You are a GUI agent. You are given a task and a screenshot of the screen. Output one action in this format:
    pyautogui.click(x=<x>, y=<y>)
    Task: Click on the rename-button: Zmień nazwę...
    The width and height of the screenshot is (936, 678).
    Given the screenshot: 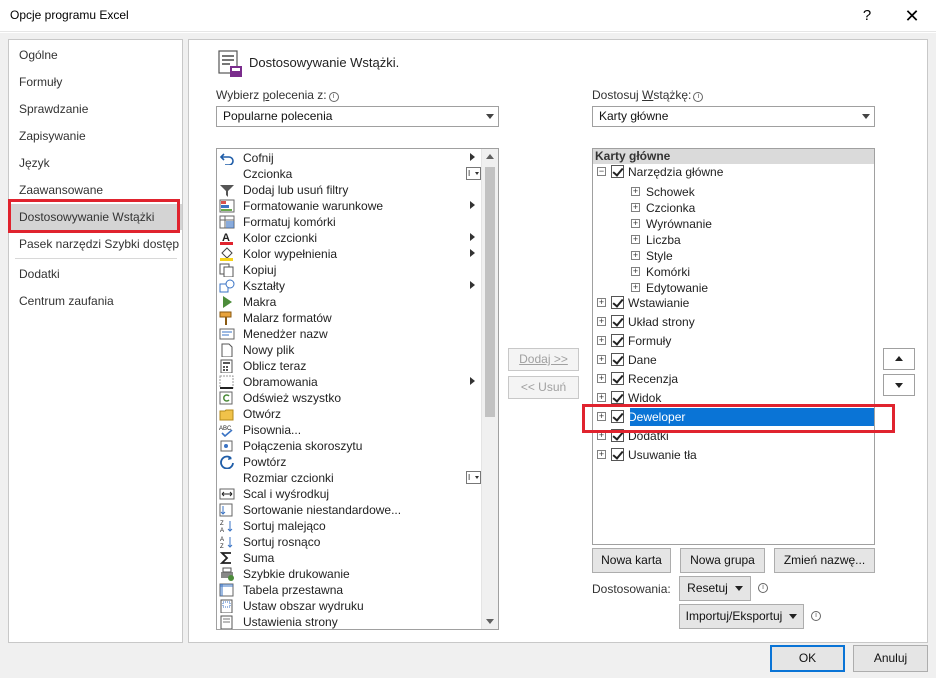 What is the action you would take?
    pyautogui.click(x=824, y=560)
    